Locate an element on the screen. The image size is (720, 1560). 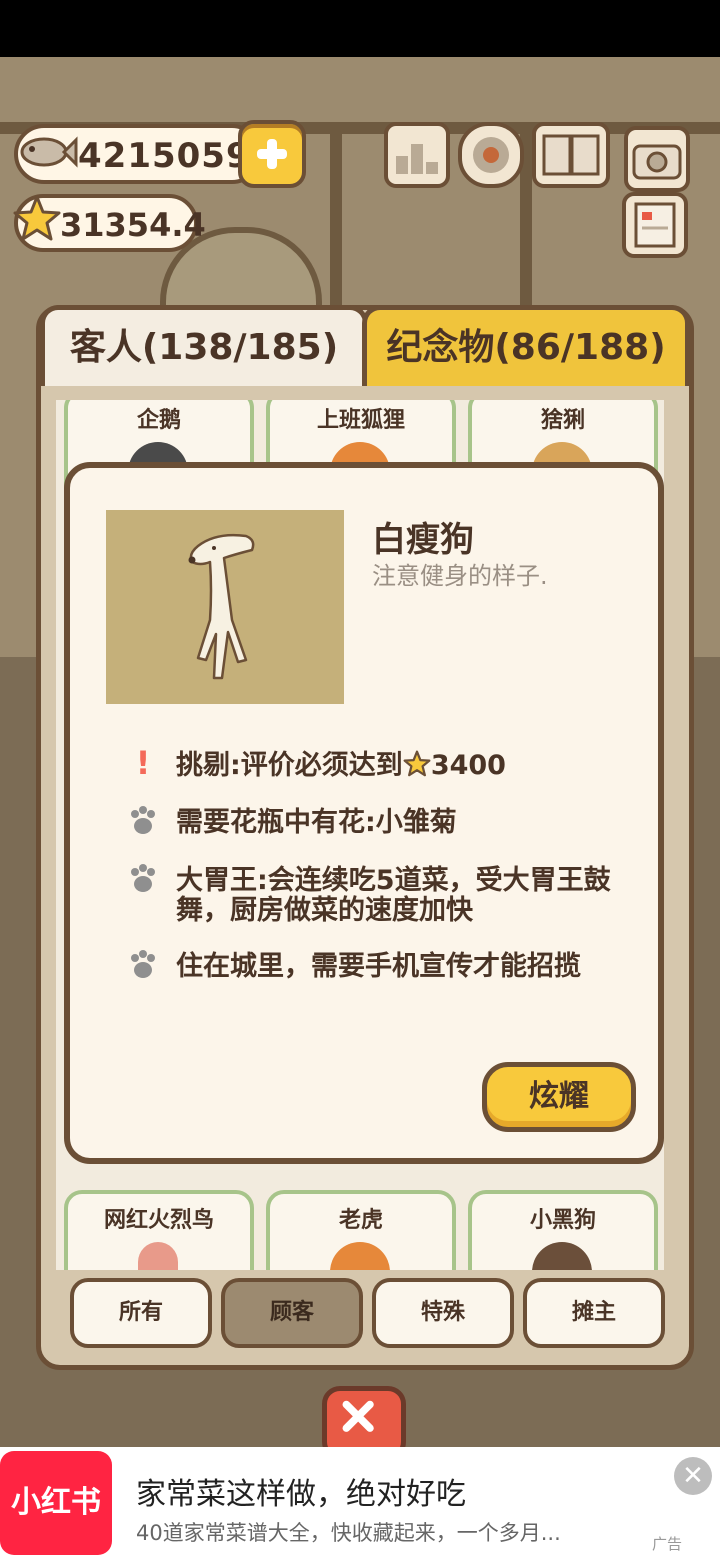
exclamation-icon: ! is located at coordinates (143, 763).